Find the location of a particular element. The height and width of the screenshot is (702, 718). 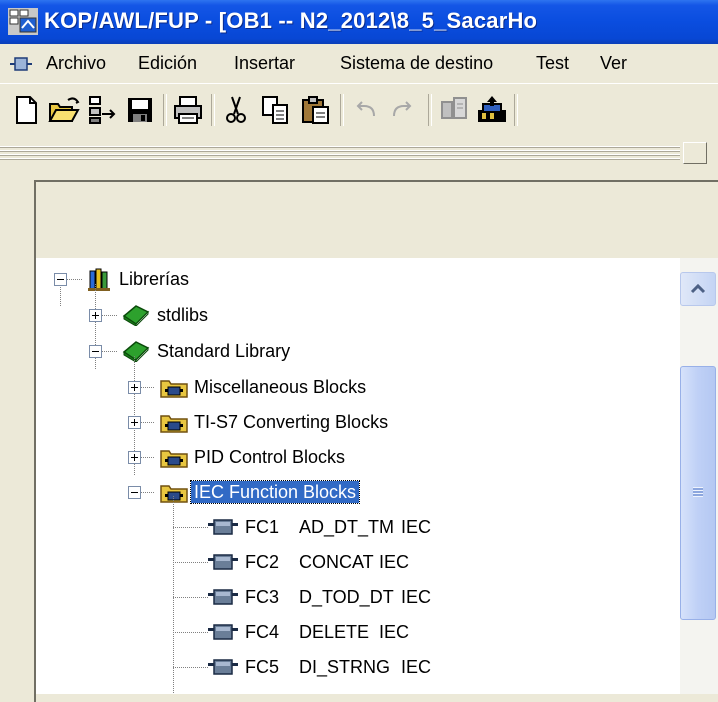

block-name: DI_STRNG is located at coordinates (345, 667).